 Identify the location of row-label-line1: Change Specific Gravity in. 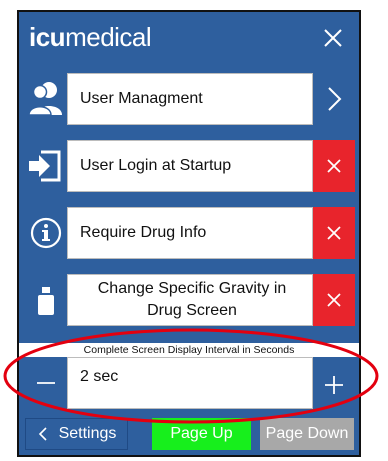
(192, 288).